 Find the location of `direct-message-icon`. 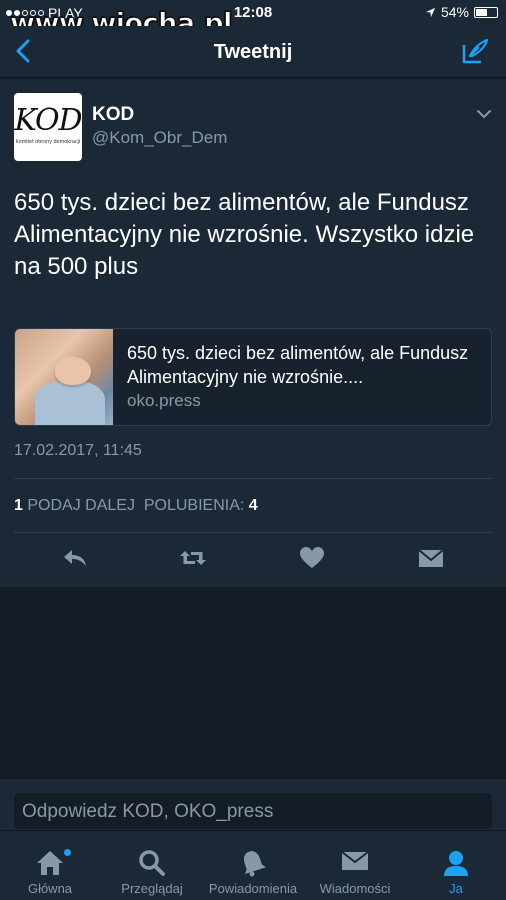

direct-message-icon is located at coordinates (431, 558).